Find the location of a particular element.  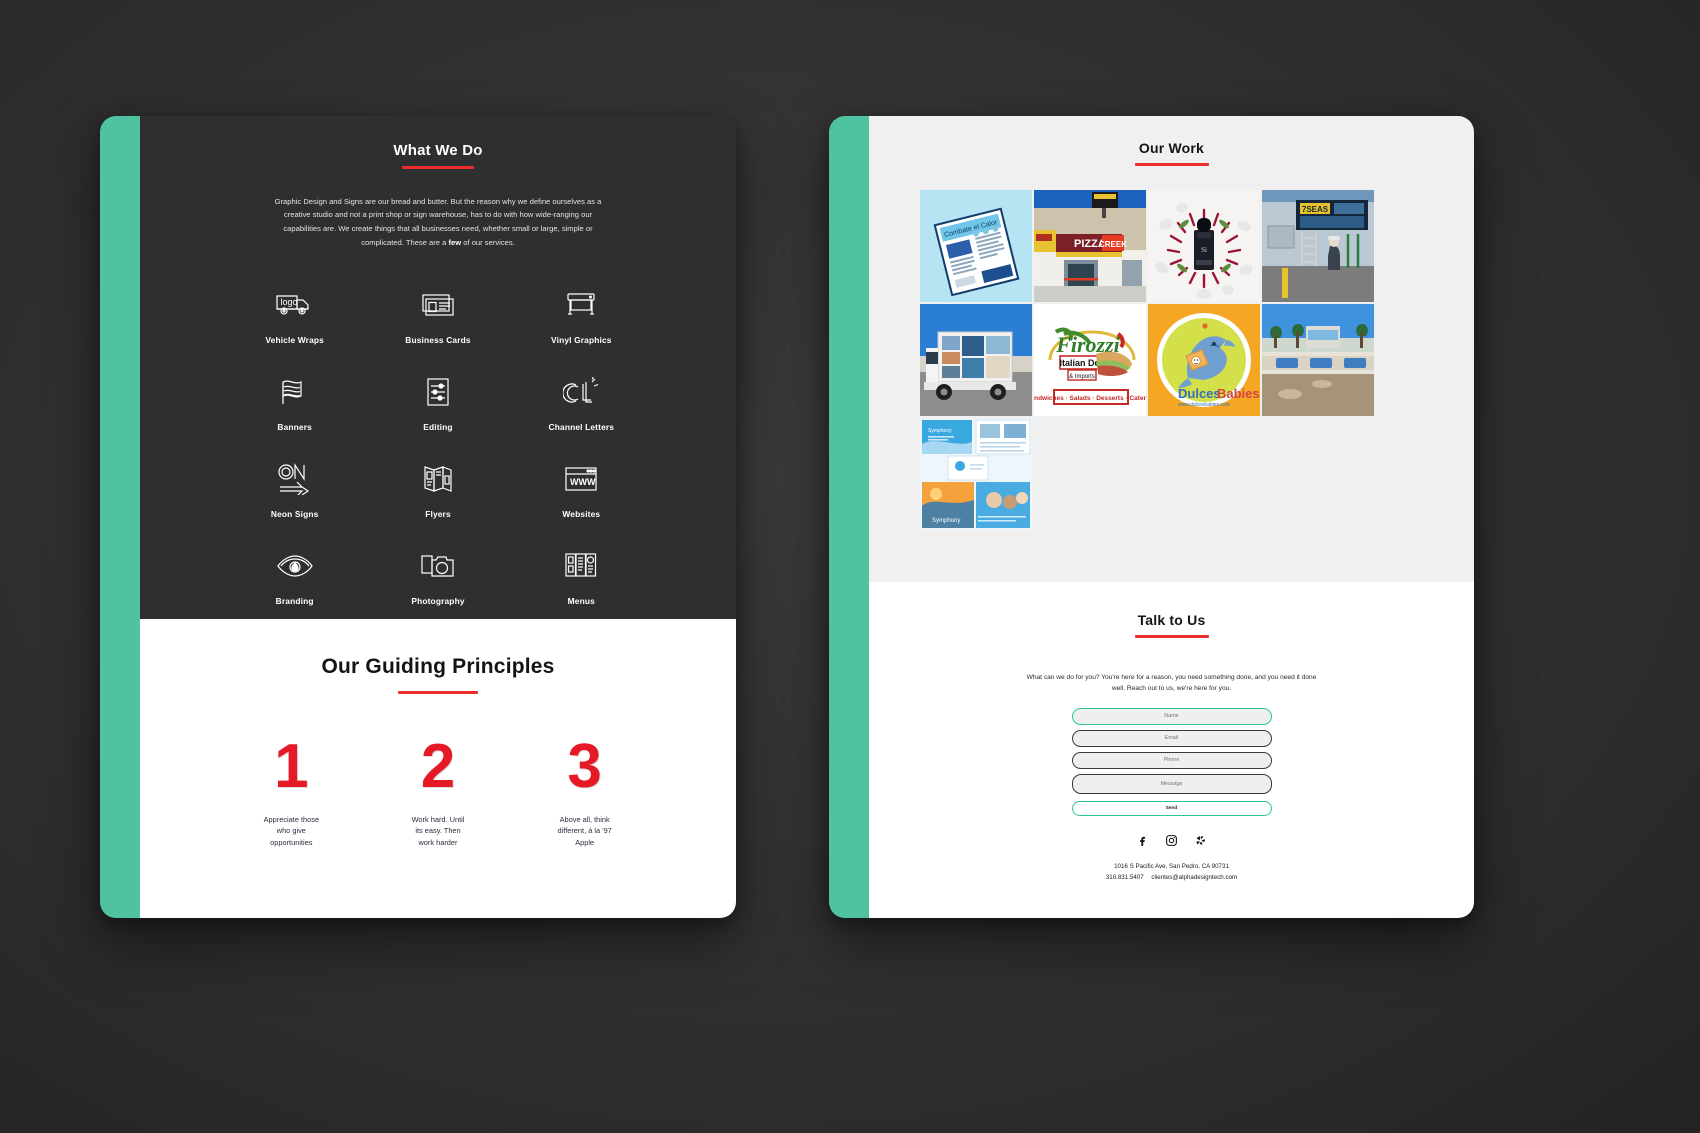

svg-text: 7SEAS is located at coordinates (1315, 209).